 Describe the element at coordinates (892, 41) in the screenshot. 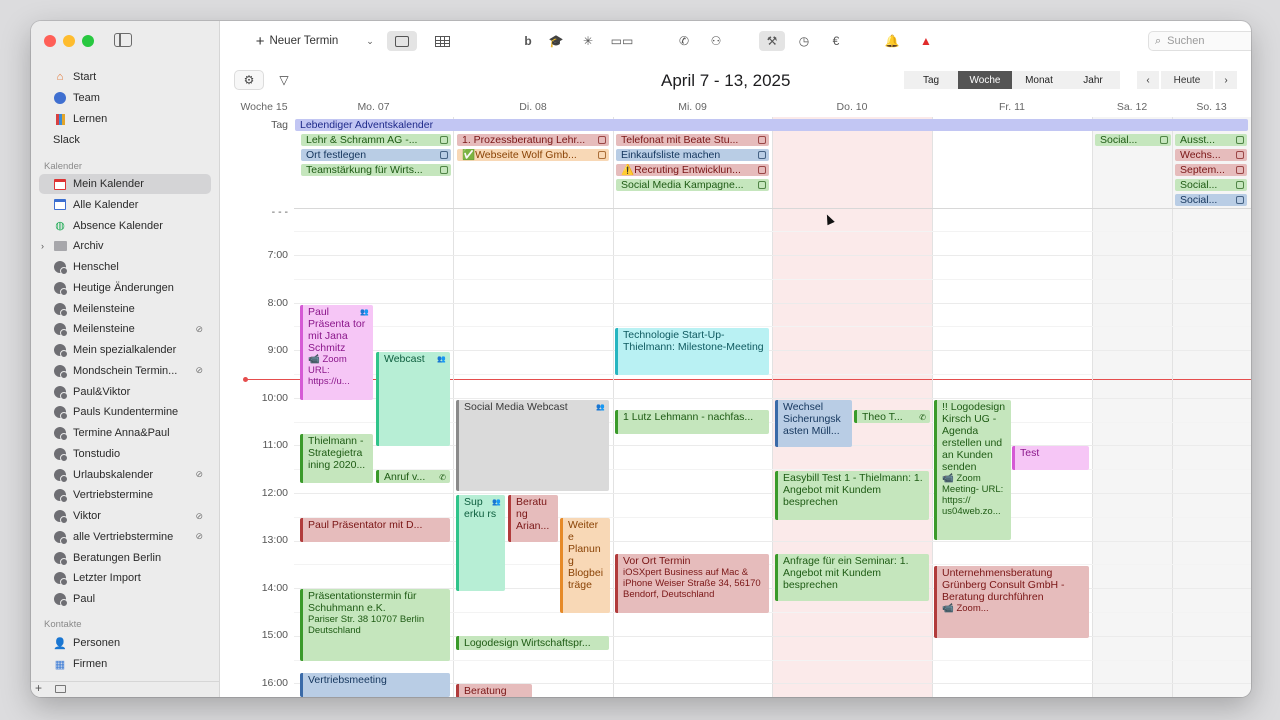

I see `bell-settings-icon: 🔔` at that location.